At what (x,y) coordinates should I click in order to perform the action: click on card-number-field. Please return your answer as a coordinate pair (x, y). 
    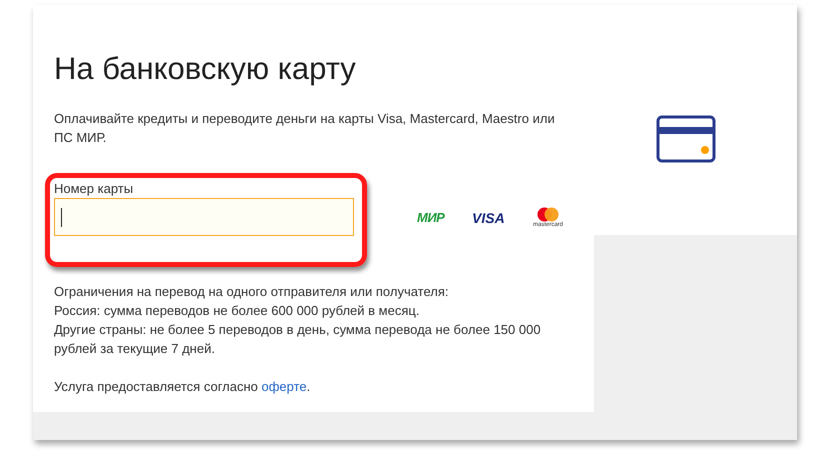
    Looking at the image, I should click on (204, 217).